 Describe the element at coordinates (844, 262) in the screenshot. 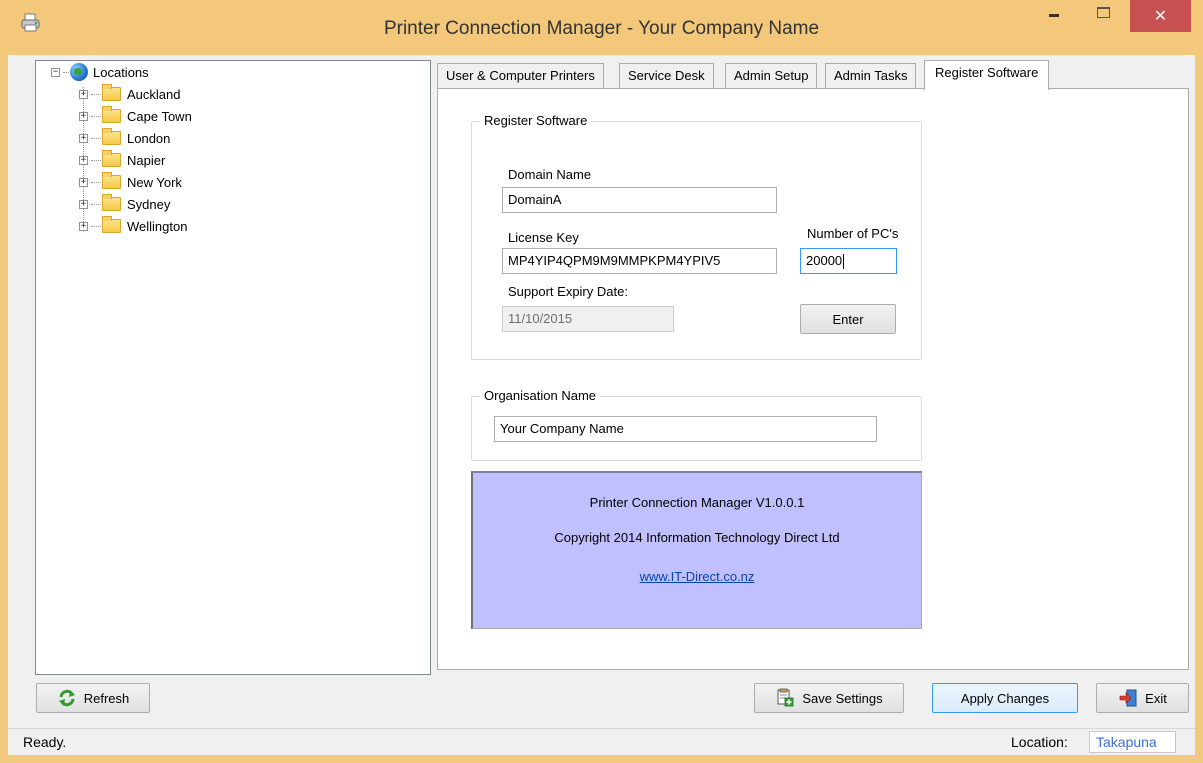

I see `text-caret` at that location.